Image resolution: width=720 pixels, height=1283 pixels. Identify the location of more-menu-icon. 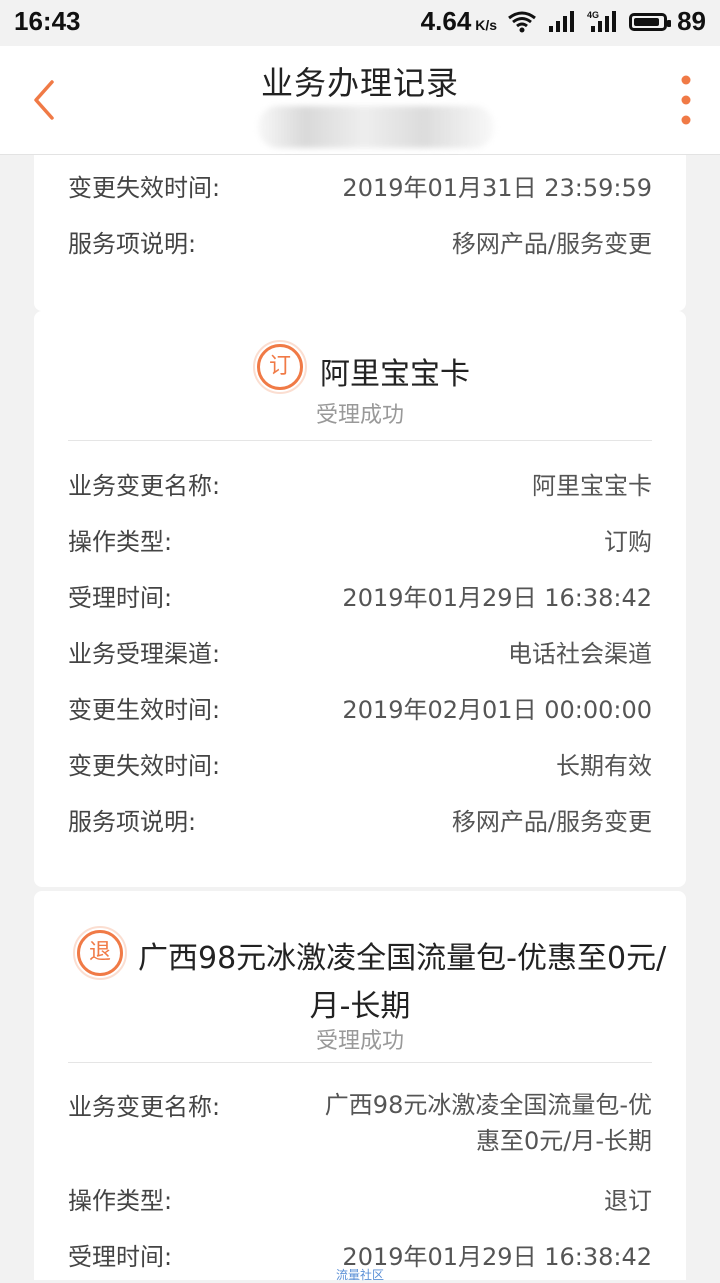
(686, 100).